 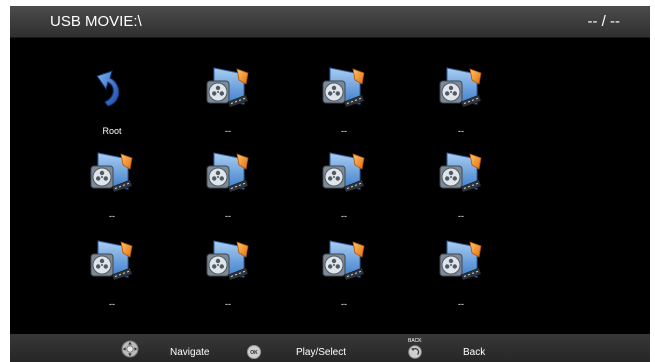 I want to click on back-hint-label: Back, so click(x=474, y=352).